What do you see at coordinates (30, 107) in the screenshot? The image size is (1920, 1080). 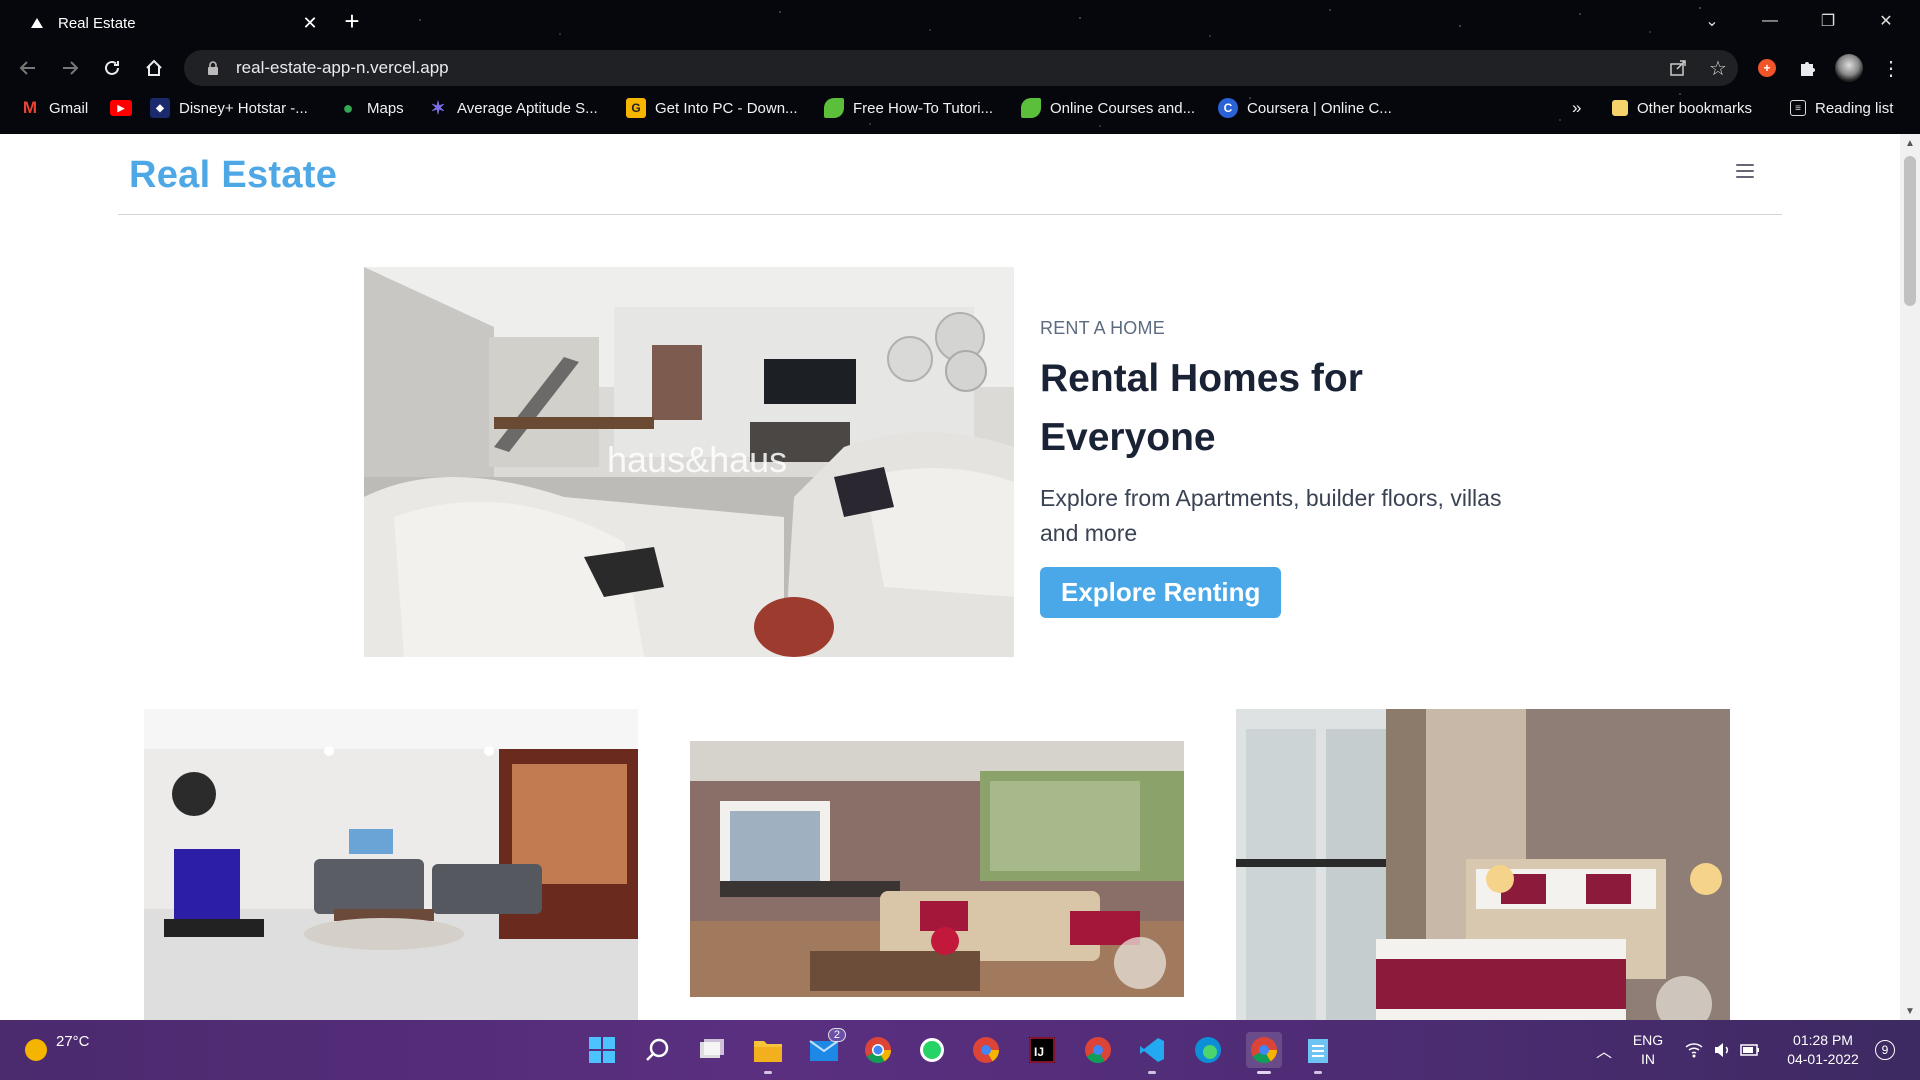 I see `gmail-icon: M` at bounding box center [30, 107].